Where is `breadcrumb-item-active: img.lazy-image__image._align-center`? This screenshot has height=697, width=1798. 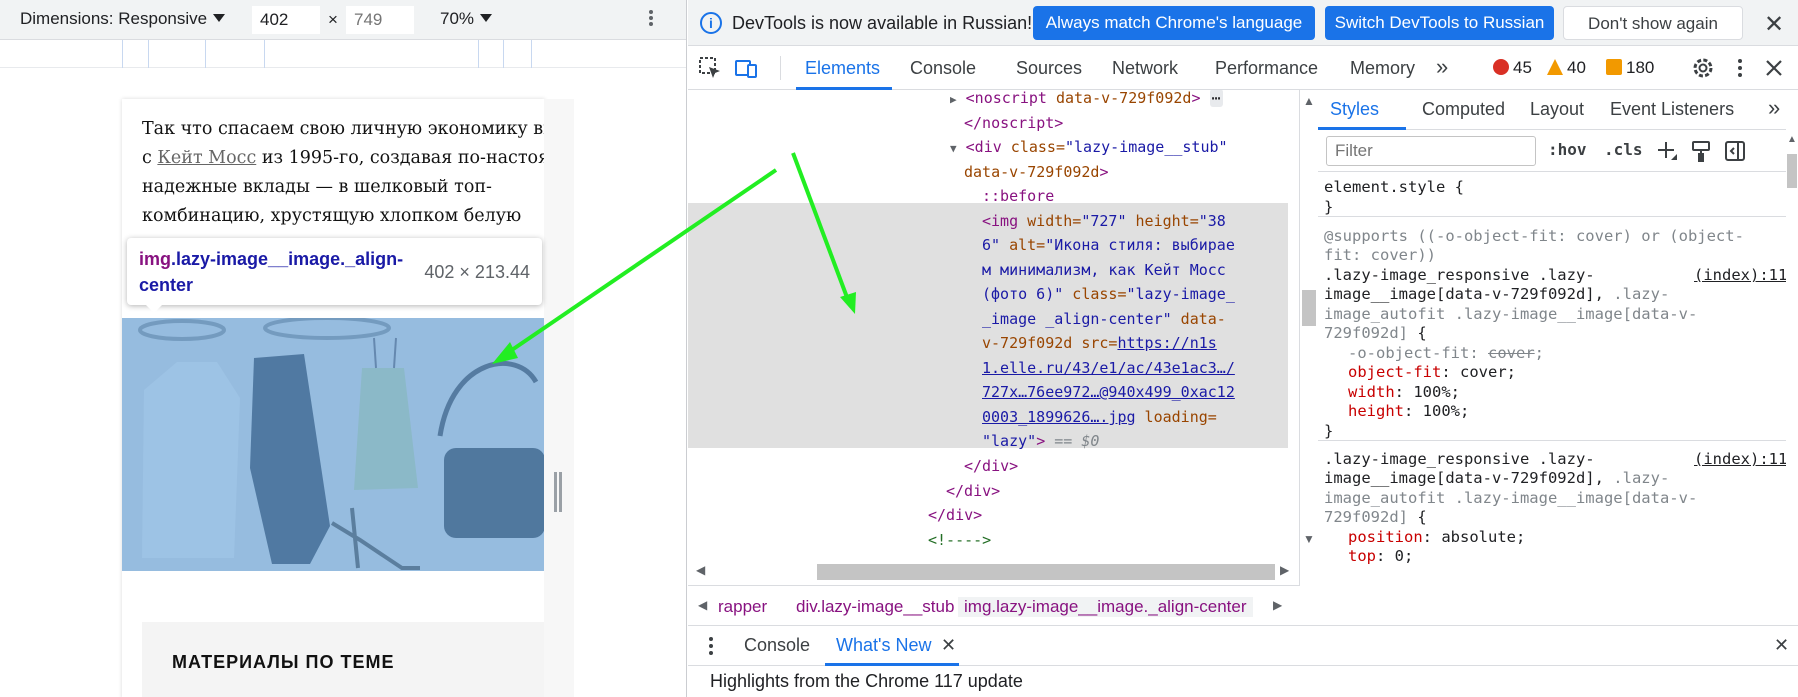
breadcrumb-item-active: img.lazy-image__image._align-center is located at coordinates (1105, 607).